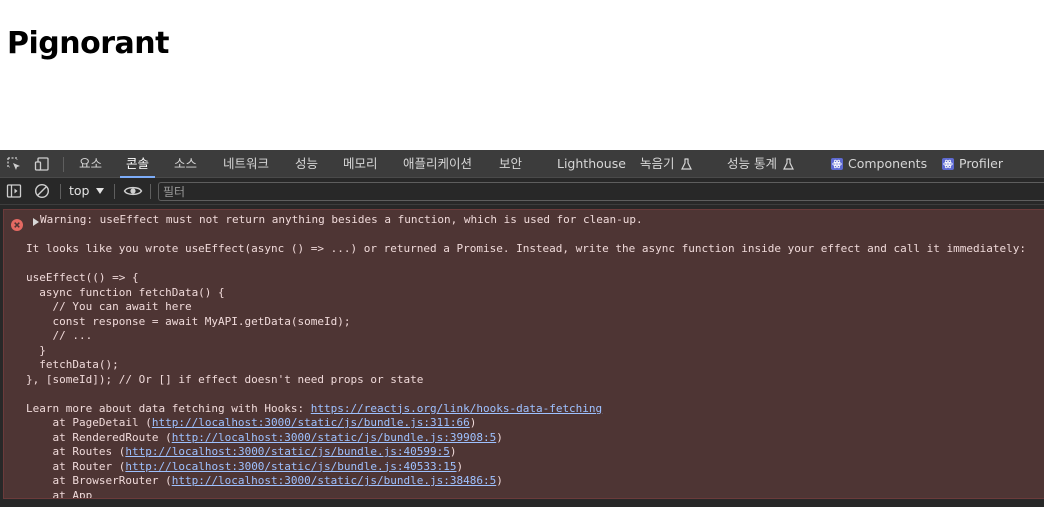  I want to click on stack-frame-function: RenderedRoute, so click(115, 437).